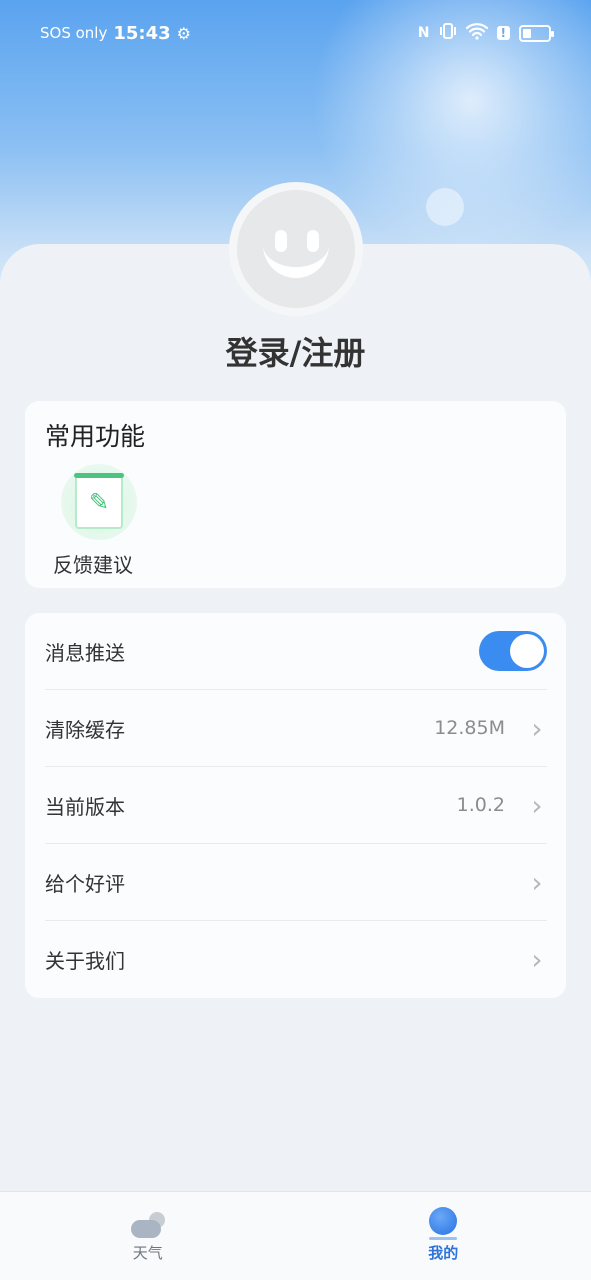  I want to click on active-tab-indicator, so click(443, 1238).